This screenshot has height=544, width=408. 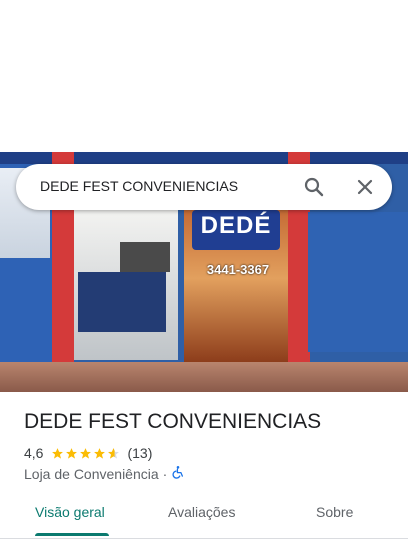 I want to click on search-bar: DEDE FEST CONVENIENCIAS, so click(x=204, y=187).